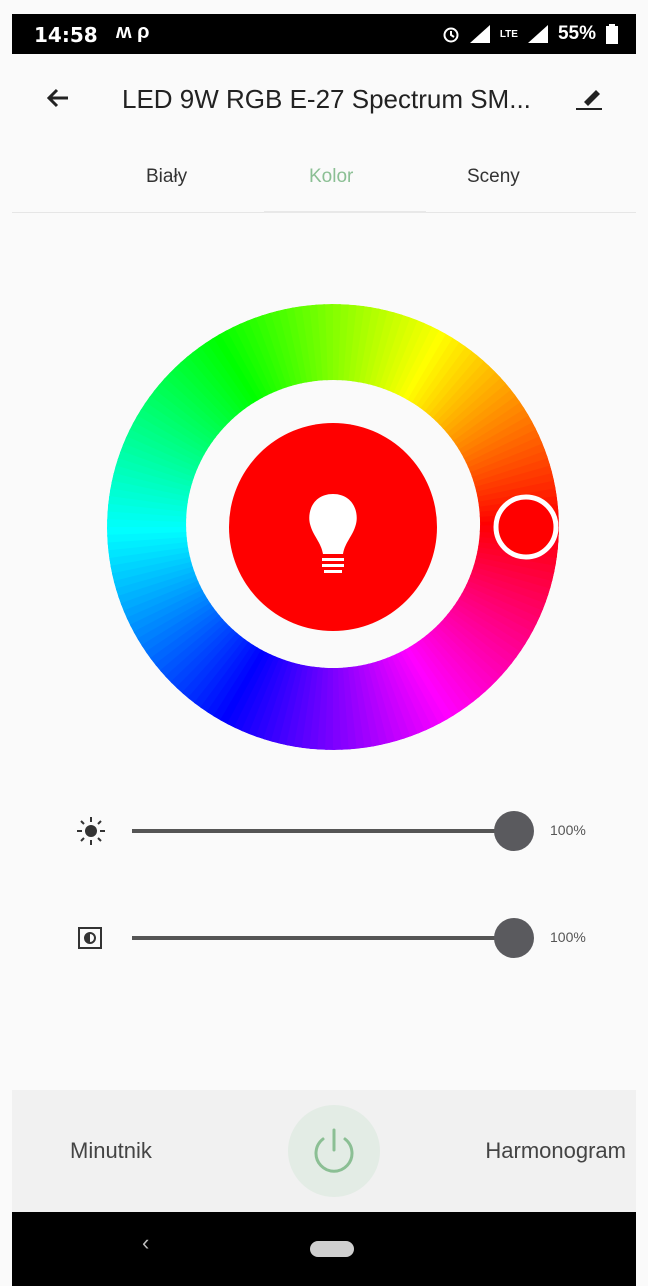 The image size is (648, 1286). What do you see at coordinates (451, 35) in the screenshot?
I see `alarm-icon` at bounding box center [451, 35].